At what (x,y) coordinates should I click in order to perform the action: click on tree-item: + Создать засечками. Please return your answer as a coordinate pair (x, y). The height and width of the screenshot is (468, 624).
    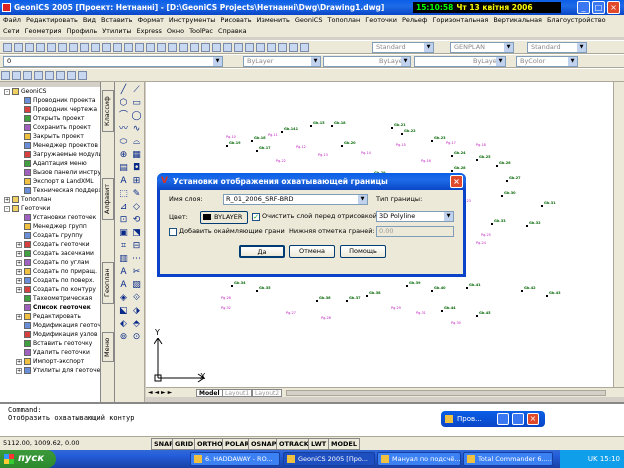
    Looking at the image, I should click on (50, 253).